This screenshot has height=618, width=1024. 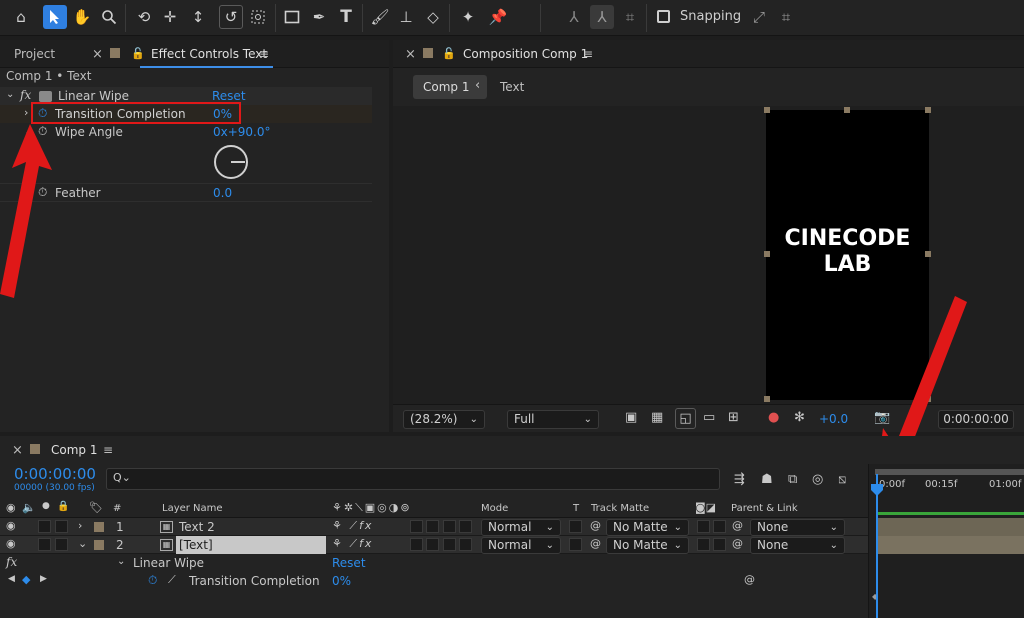 I want to click on eraser-tool-icon: ◇, so click(x=433, y=17).